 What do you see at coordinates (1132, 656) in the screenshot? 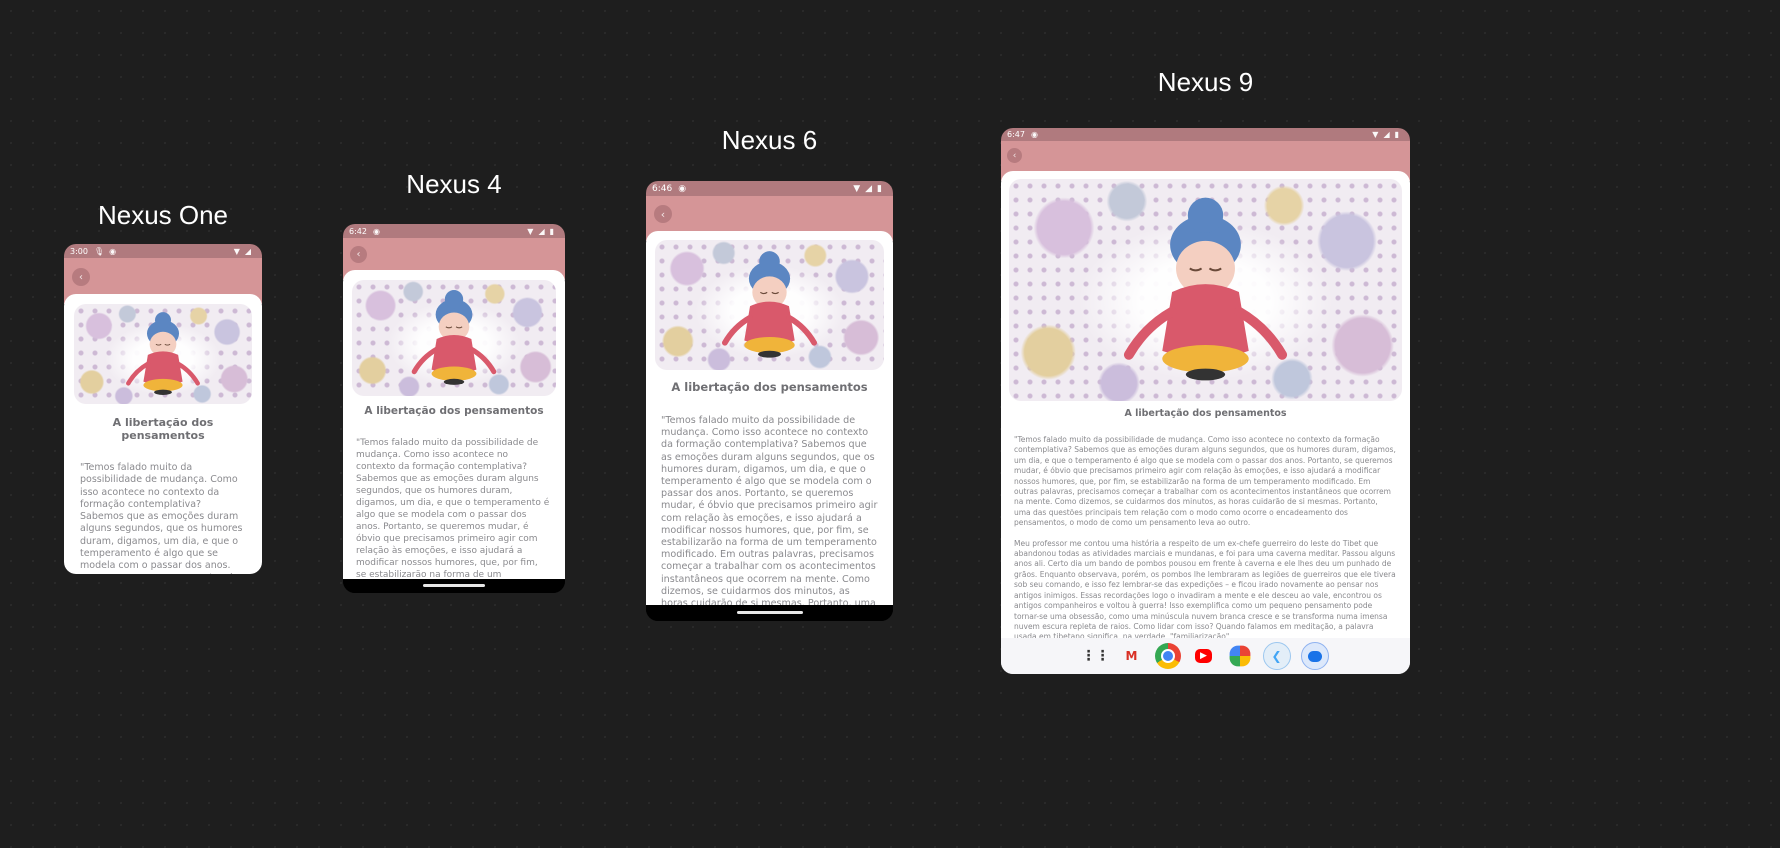
I see `gmail-icon: M` at bounding box center [1132, 656].